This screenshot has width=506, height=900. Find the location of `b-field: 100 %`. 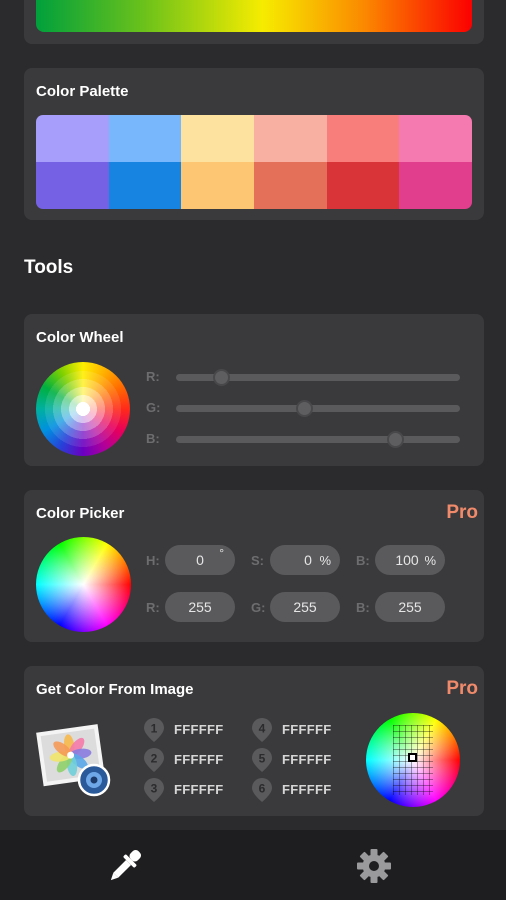

b-field: 100 % is located at coordinates (410, 560).